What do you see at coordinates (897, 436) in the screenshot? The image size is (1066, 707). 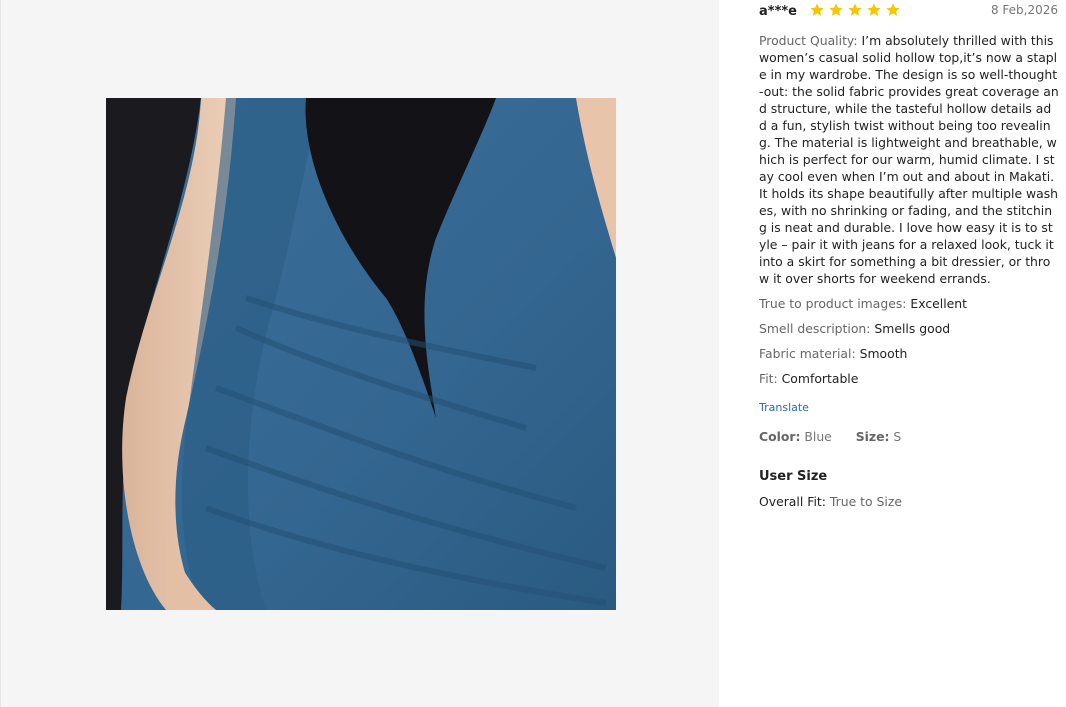 I see `size-value: S` at bounding box center [897, 436].